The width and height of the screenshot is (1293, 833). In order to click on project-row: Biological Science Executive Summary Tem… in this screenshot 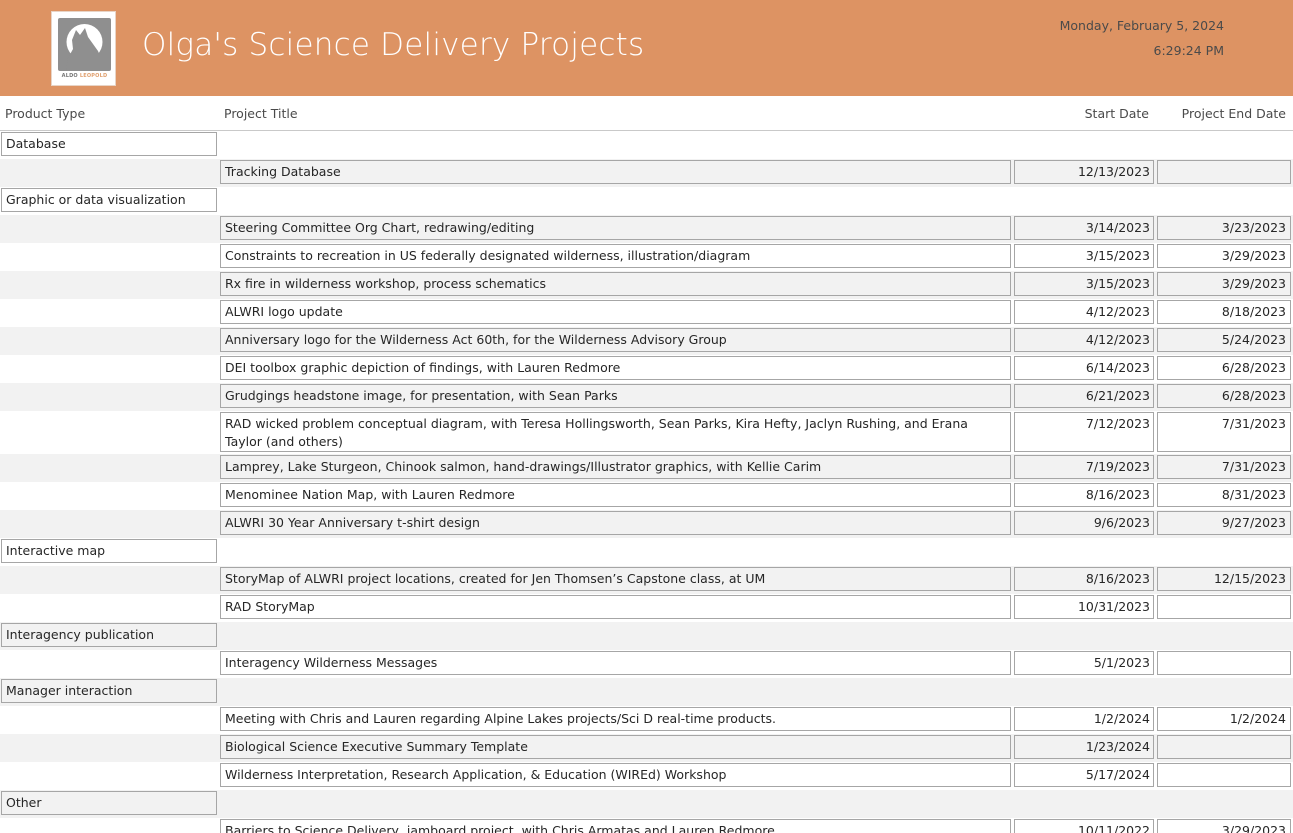, I will do `click(646, 748)`.